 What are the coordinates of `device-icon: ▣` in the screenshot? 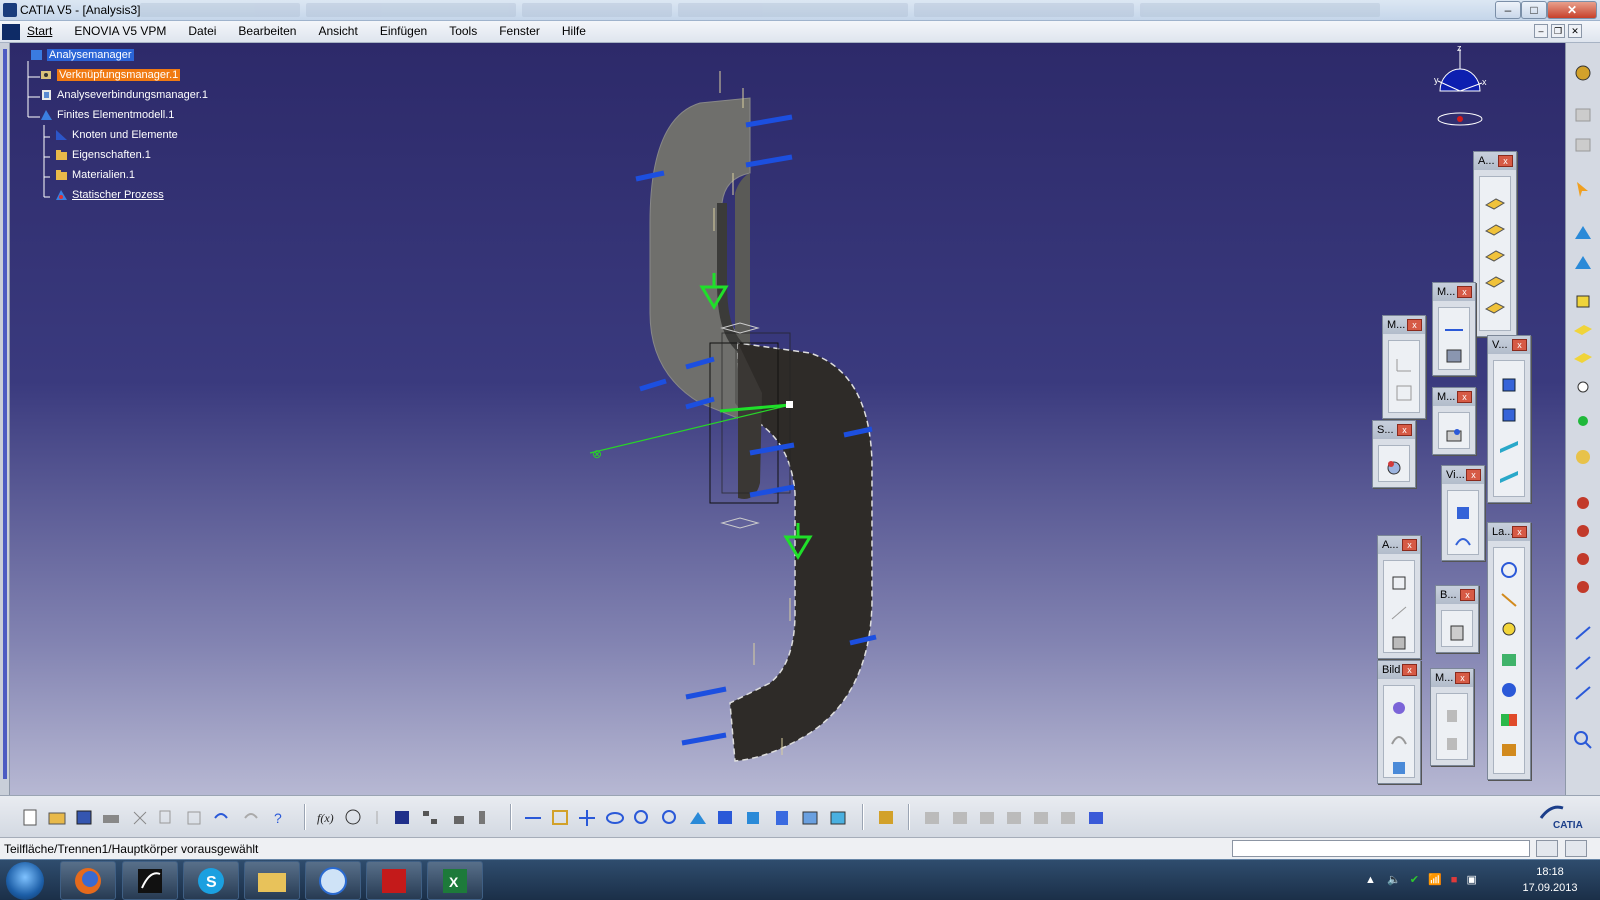 It's located at (1471, 880).